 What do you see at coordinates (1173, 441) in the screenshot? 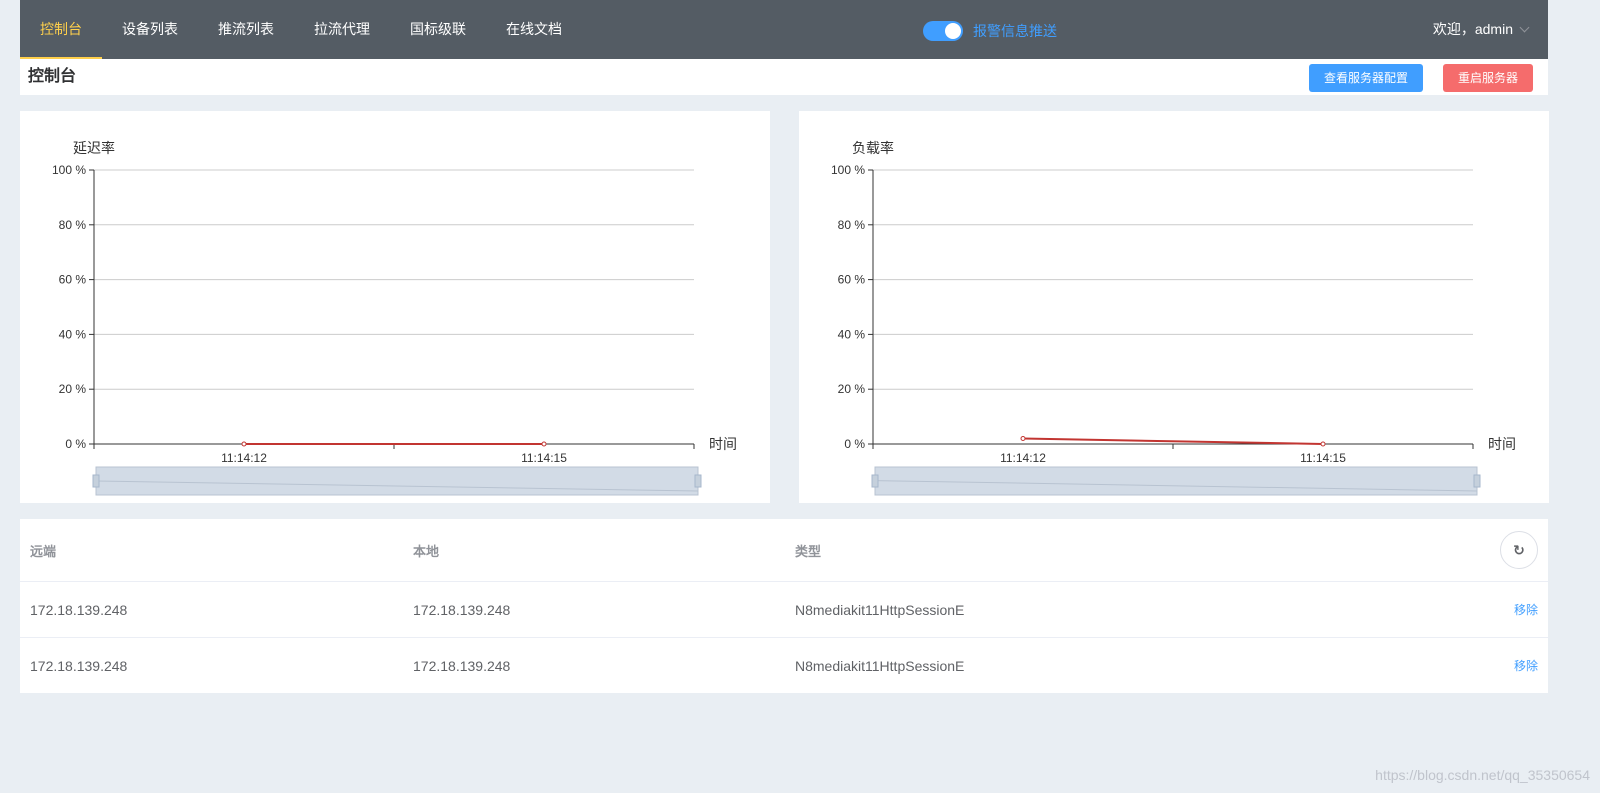
I see `series-line` at bounding box center [1173, 441].